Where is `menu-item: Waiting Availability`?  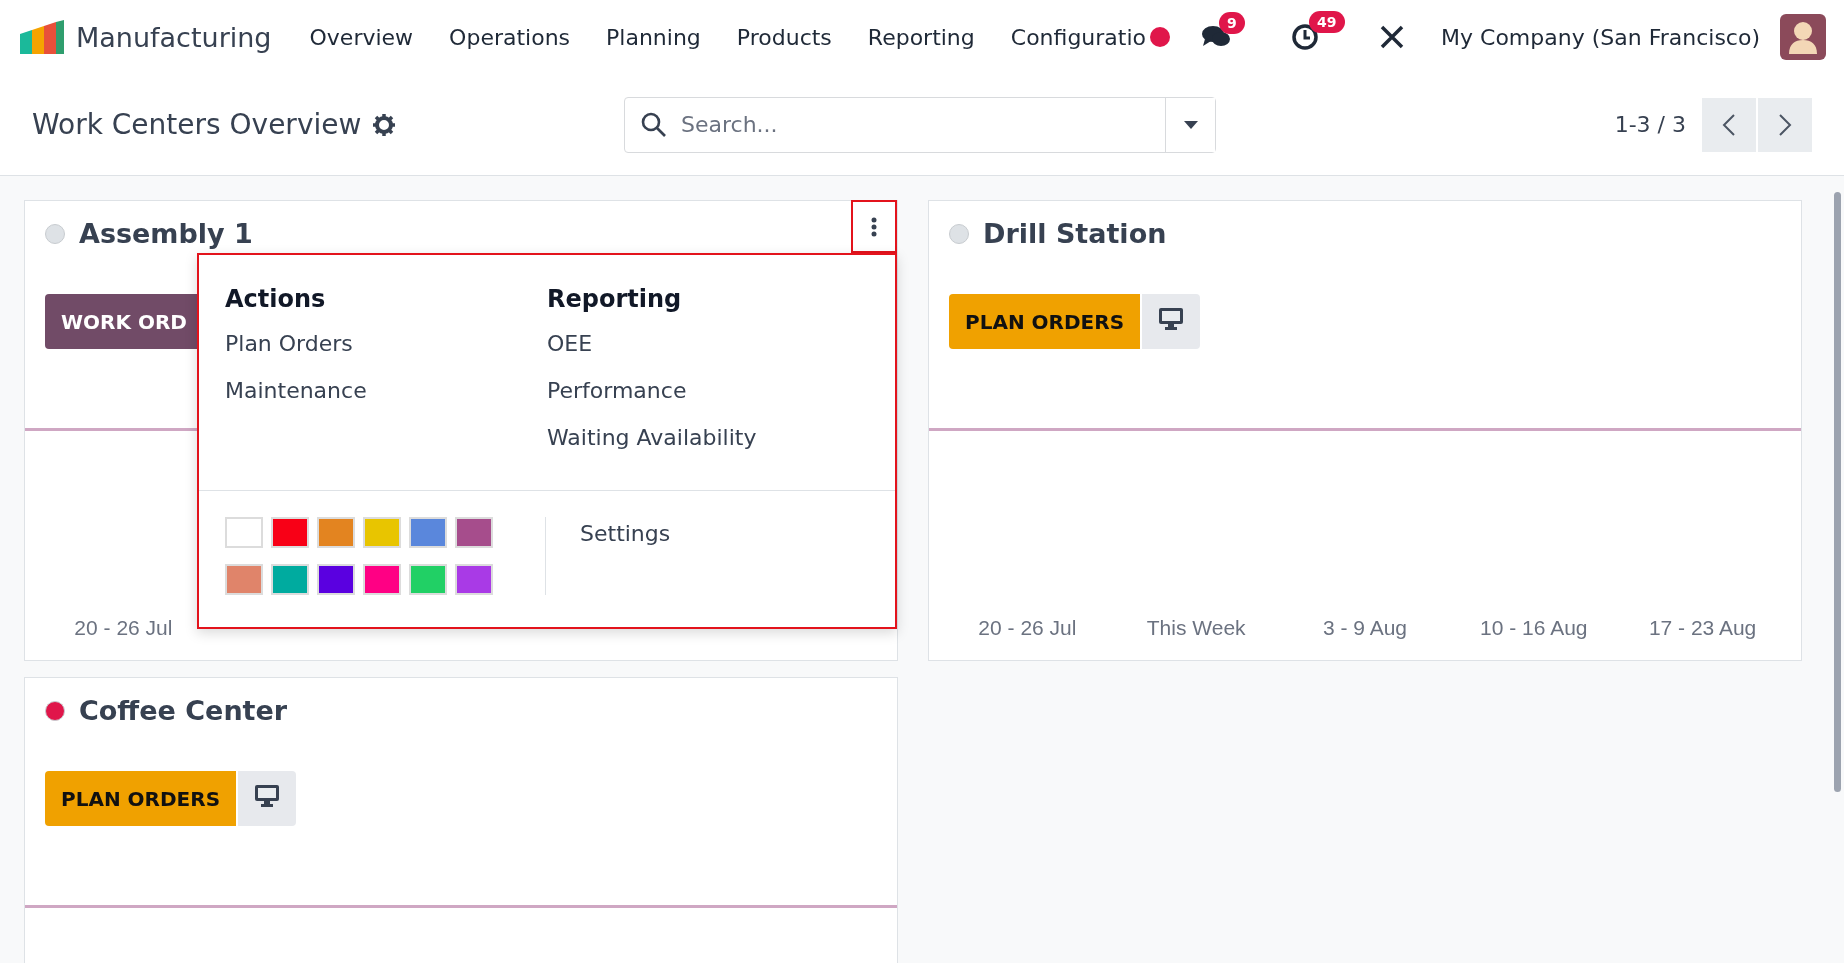
menu-item: Waiting Availability is located at coordinates (708, 448).